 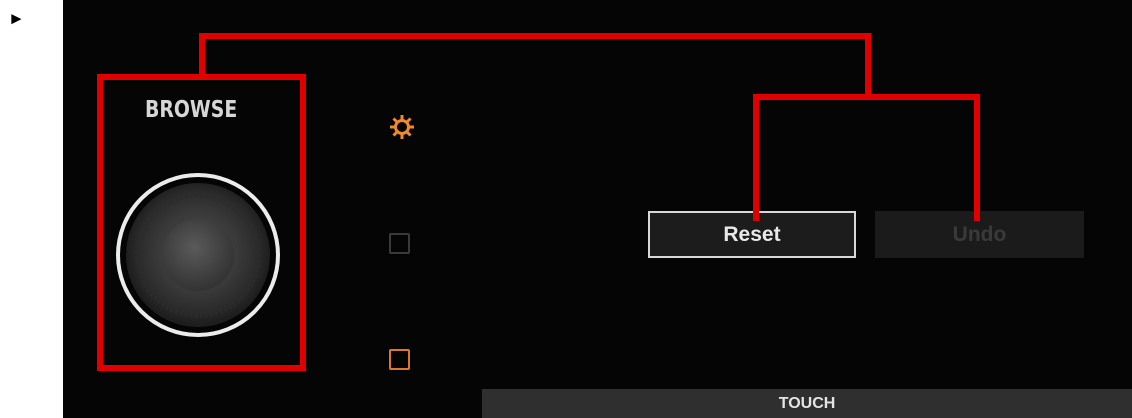 What do you see at coordinates (752, 234) in the screenshot?
I see `reset-button: Reset` at bounding box center [752, 234].